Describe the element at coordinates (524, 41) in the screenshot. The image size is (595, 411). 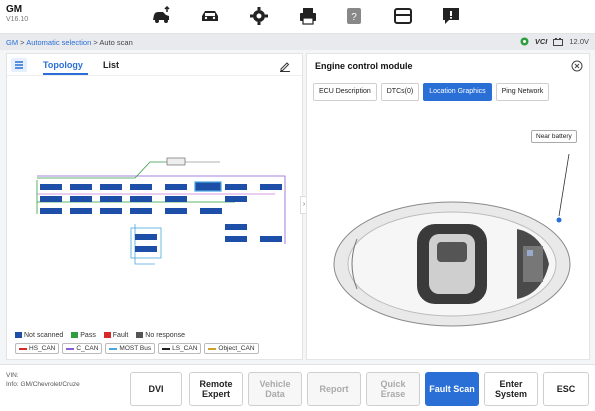
I see `network-icon` at that location.